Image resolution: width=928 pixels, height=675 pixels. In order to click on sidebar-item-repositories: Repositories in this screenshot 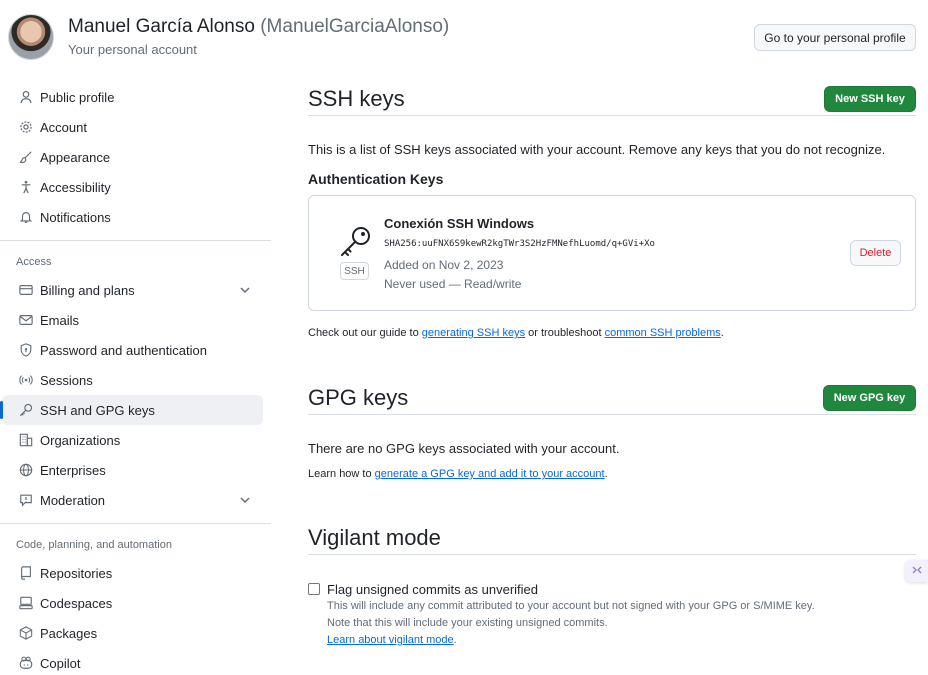, I will do `click(132, 573)`.